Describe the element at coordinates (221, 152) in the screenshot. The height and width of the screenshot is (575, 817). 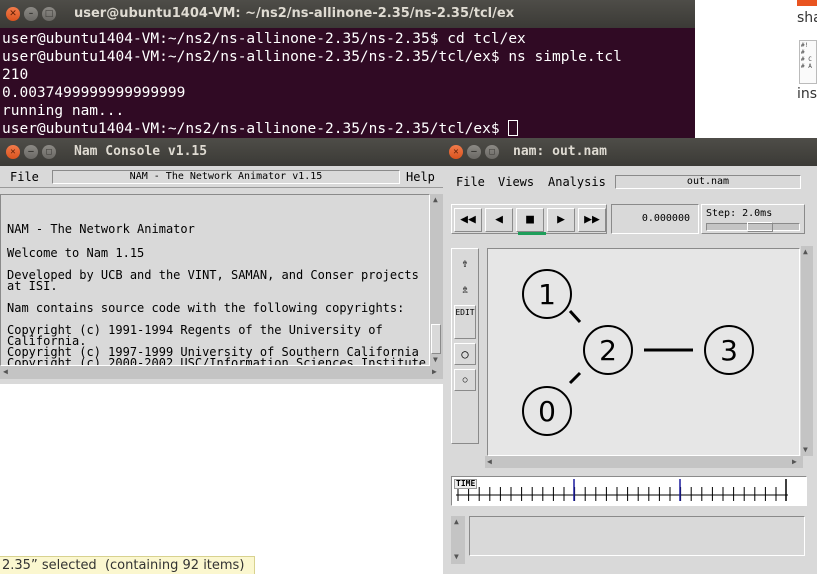
I see `nam-console-titlebar: ✕ – □ Nam Console v1.15` at that location.